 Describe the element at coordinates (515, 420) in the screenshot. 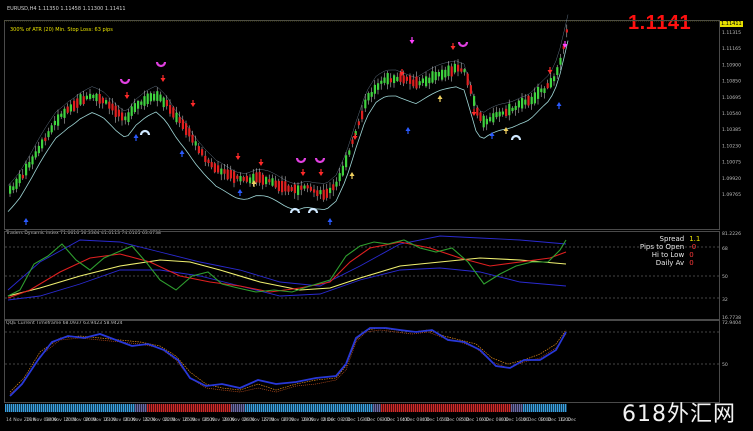

I see `time-axis-label: 6 Dec 16:00` at that location.